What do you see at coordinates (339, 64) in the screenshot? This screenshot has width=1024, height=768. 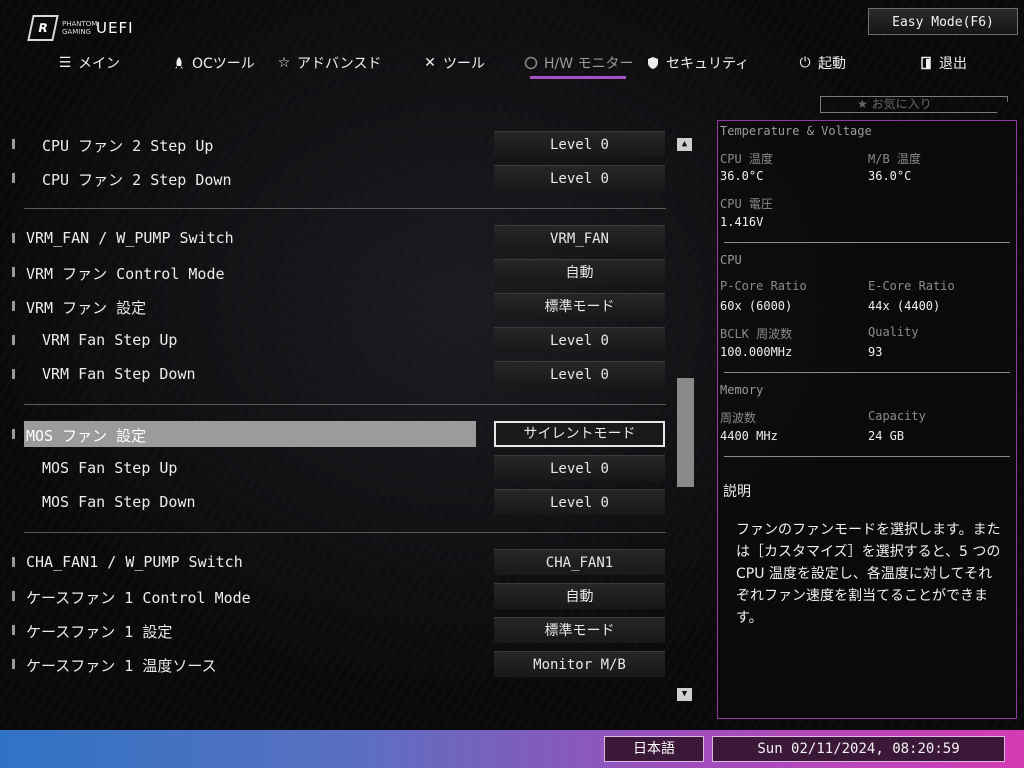 I see `tab-label: アドバンスド` at bounding box center [339, 64].